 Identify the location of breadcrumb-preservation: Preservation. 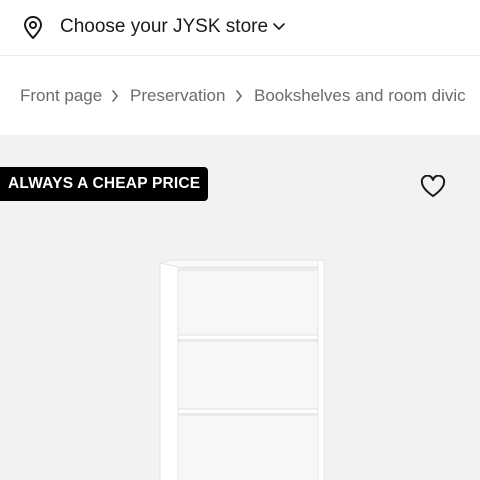
(177, 96).